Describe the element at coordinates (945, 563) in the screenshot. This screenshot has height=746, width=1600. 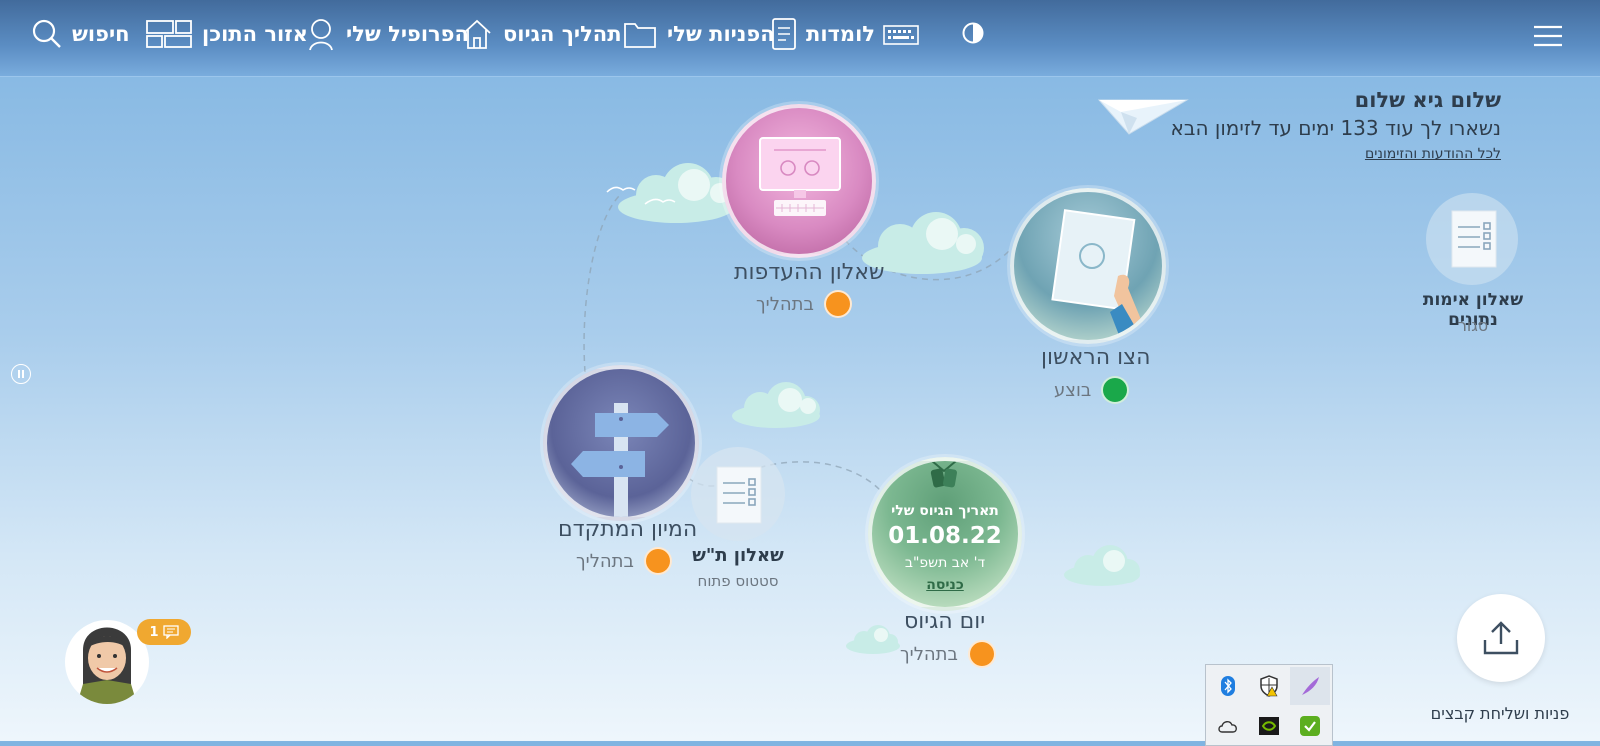
I see `draft-hebrew-date: ד' אב תשפ"ב` at that location.